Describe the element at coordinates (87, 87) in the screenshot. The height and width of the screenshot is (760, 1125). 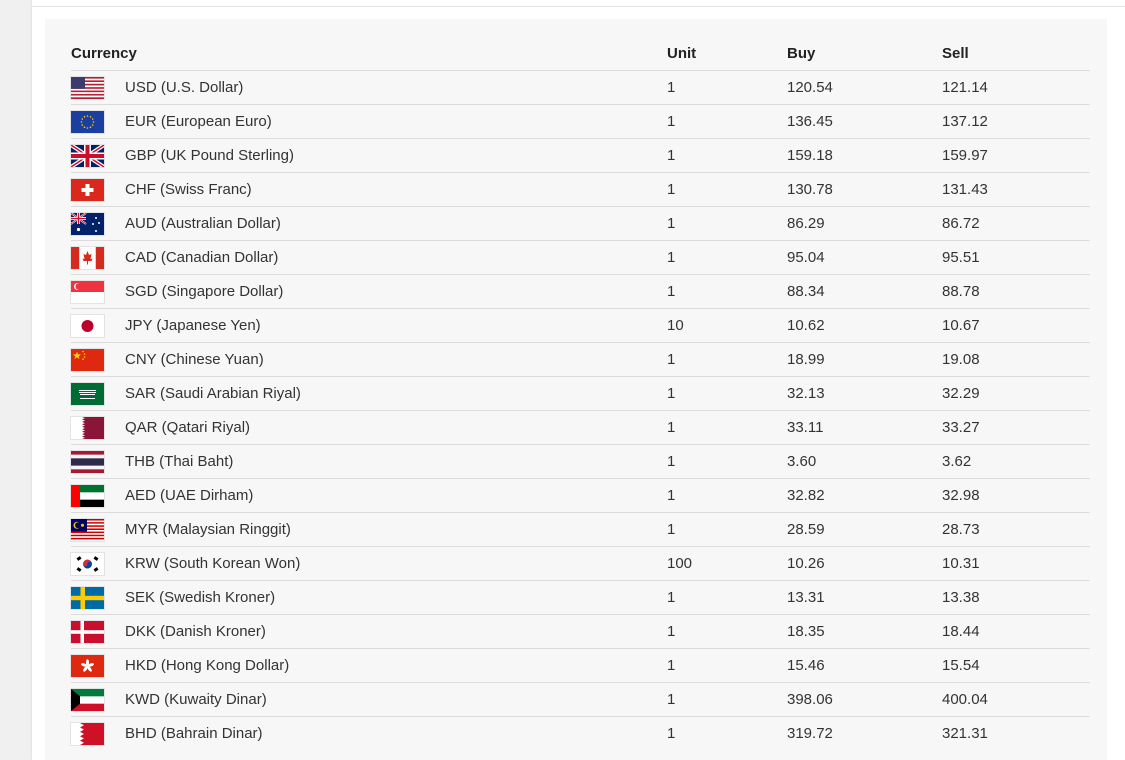
I see `us-flag-icon` at that location.